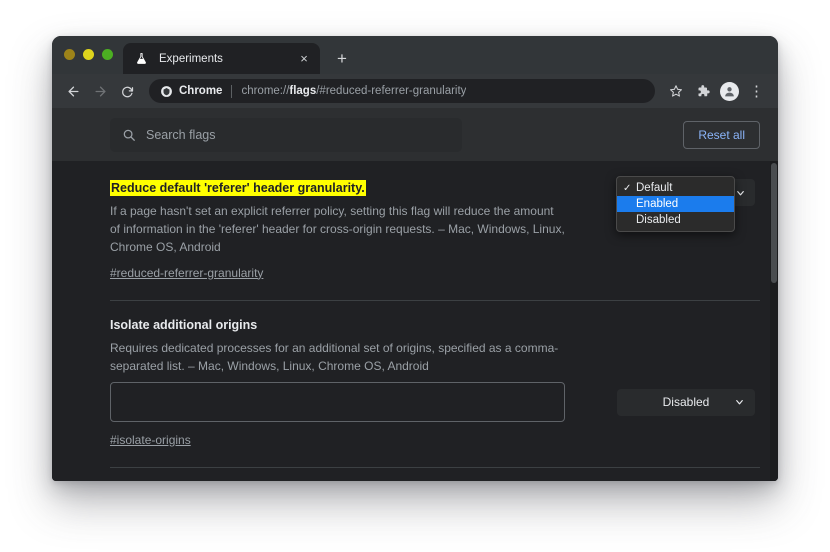 The image size is (830, 552). I want to click on new-tab-button: +, so click(342, 58).